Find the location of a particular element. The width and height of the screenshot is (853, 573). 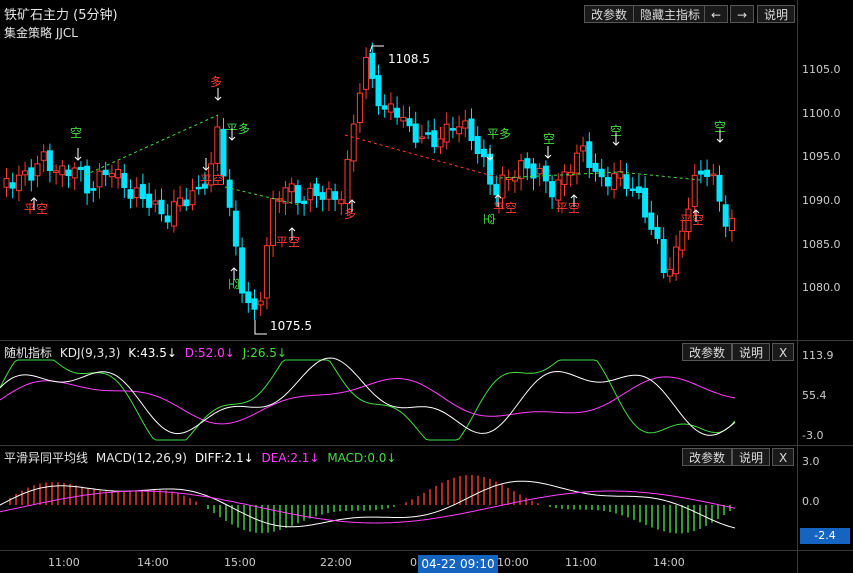

macd-diff-line is located at coordinates (368, 504).